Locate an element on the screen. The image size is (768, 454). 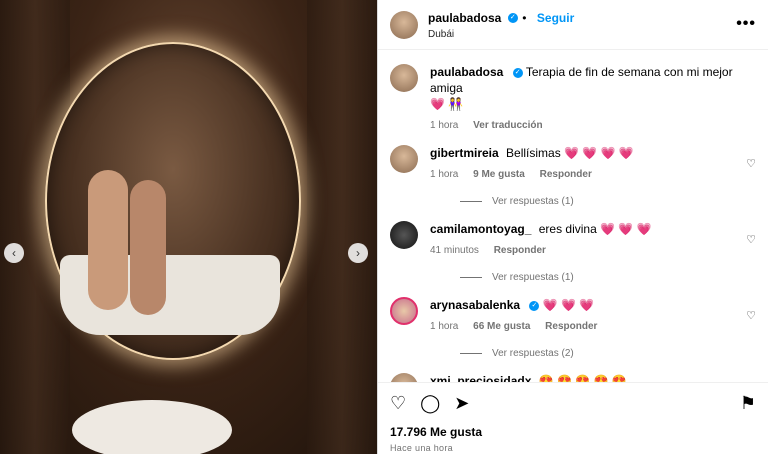
comment-text: eres divina is located at coordinates (567, 229).